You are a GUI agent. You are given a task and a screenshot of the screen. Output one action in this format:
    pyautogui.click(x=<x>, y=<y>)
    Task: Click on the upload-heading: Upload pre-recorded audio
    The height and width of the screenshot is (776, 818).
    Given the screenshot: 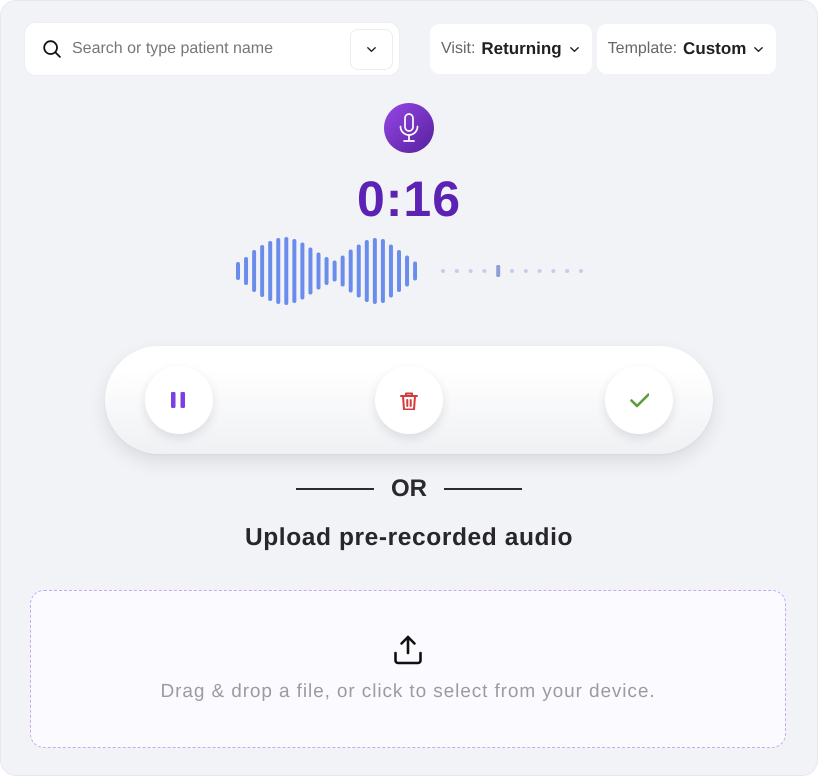 What is the action you would take?
    pyautogui.click(x=409, y=538)
    